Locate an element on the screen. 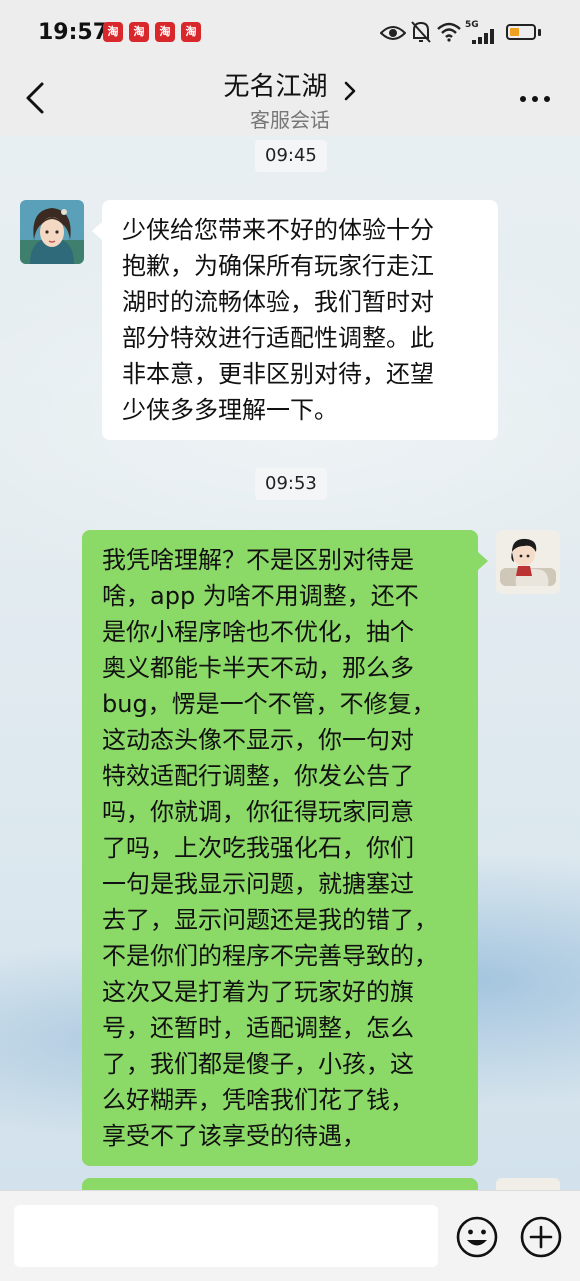 This screenshot has width=580, height=1281. customer-service-avatar is located at coordinates (52, 232).